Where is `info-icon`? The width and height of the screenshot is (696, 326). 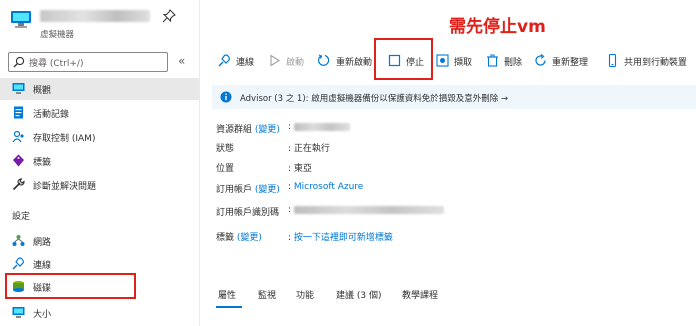
info-icon is located at coordinates (226, 97).